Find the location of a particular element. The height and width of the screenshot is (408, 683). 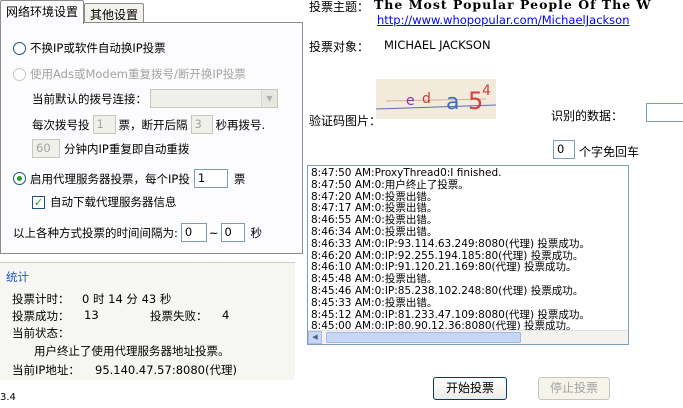

version-text: 3.4 is located at coordinates (8, 397).